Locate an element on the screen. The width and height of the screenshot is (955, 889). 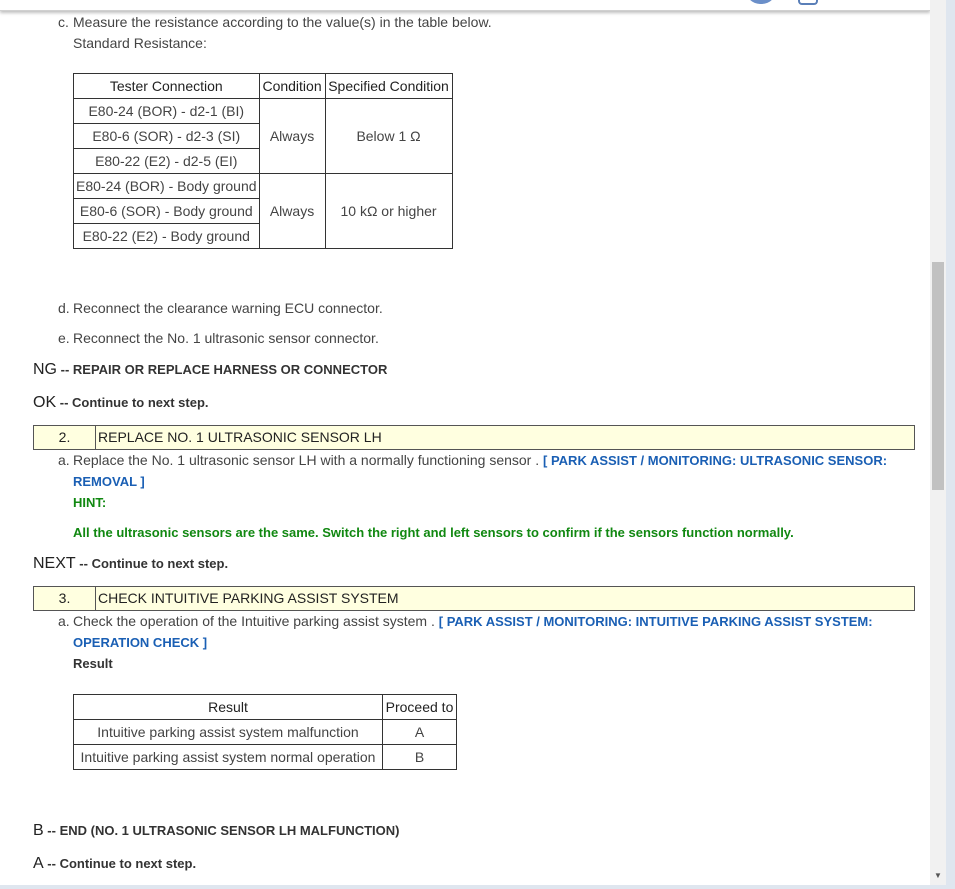
proceed-cell: B is located at coordinates (419, 757).